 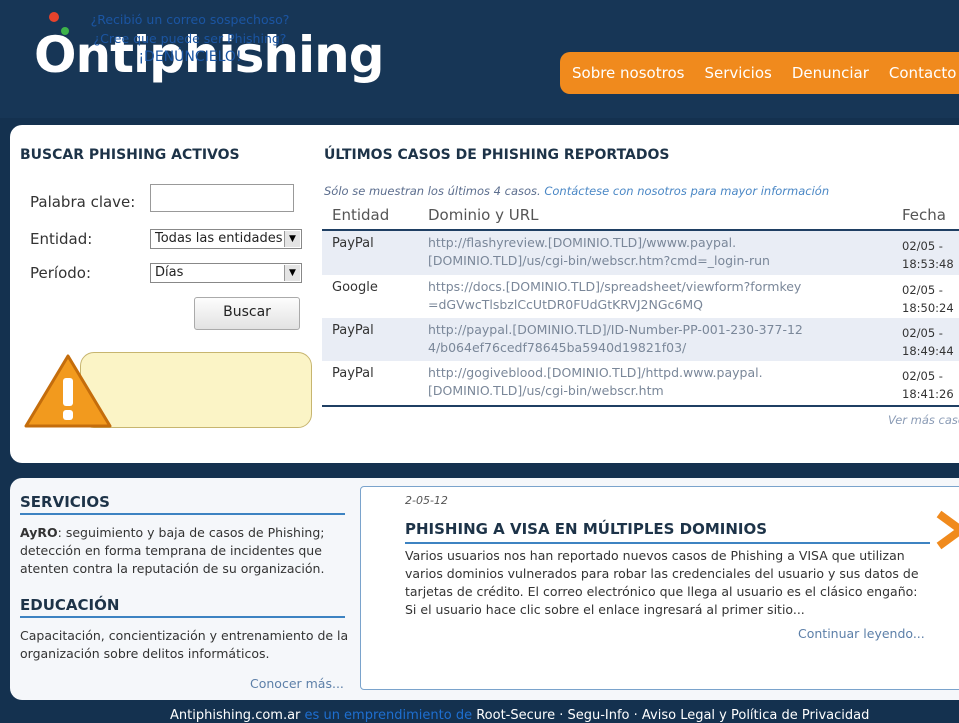 What do you see at coordinates (483, 215) in the screenshot?
I see `col-header-url: Dominio y URL` at bounding box center [483, 215].